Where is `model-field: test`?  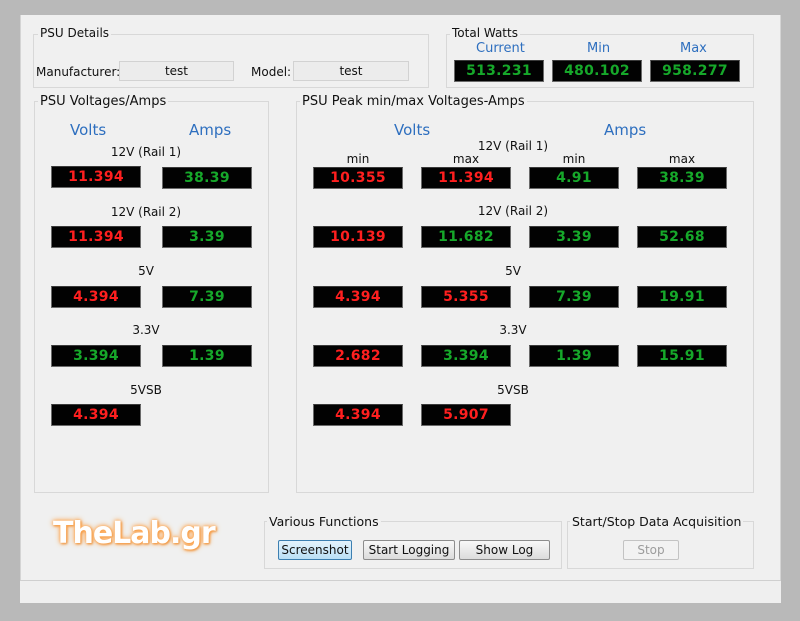 model-field: test is located at coordinates (351, 71).